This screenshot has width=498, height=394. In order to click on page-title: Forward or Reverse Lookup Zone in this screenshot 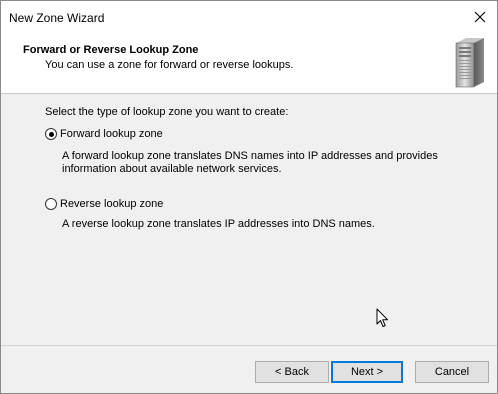, I will do `click(111, 50)`.